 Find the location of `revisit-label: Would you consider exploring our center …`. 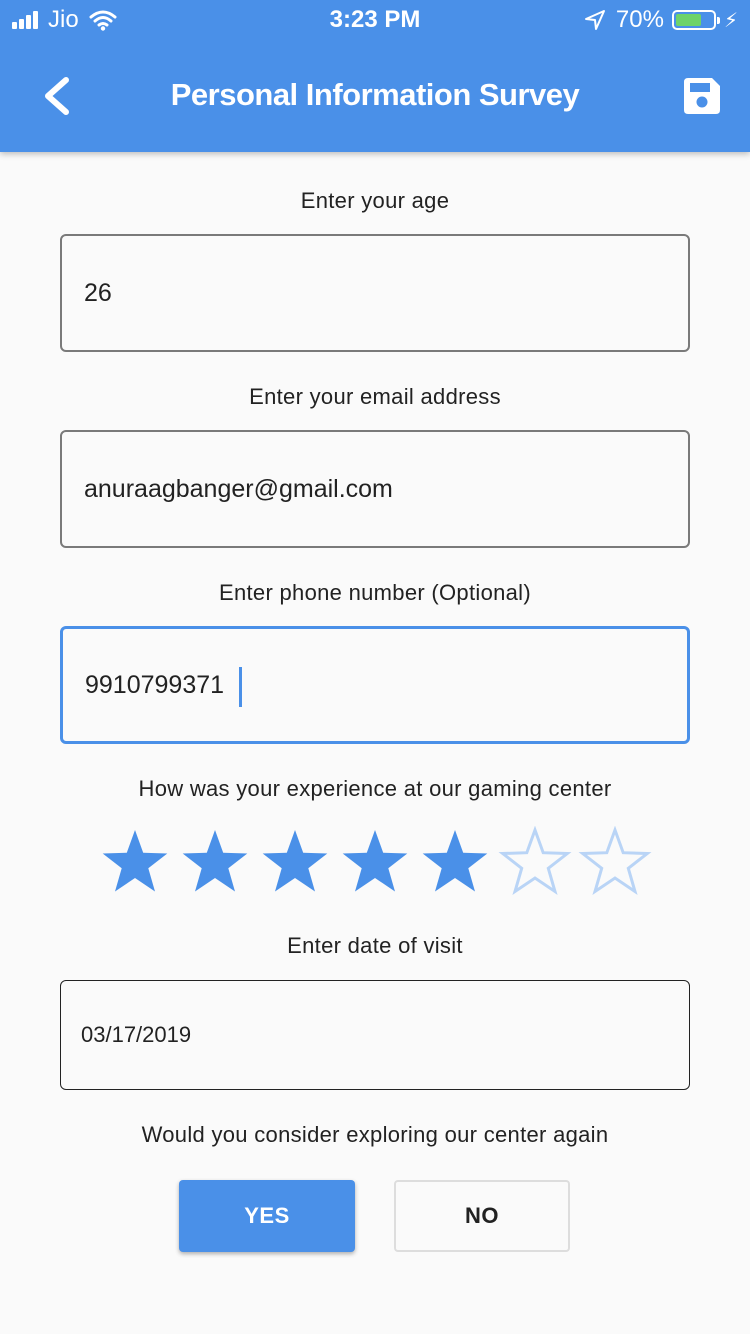

revisit-label: Would you consider exploring our center … is located at coordinates (375, 1134).